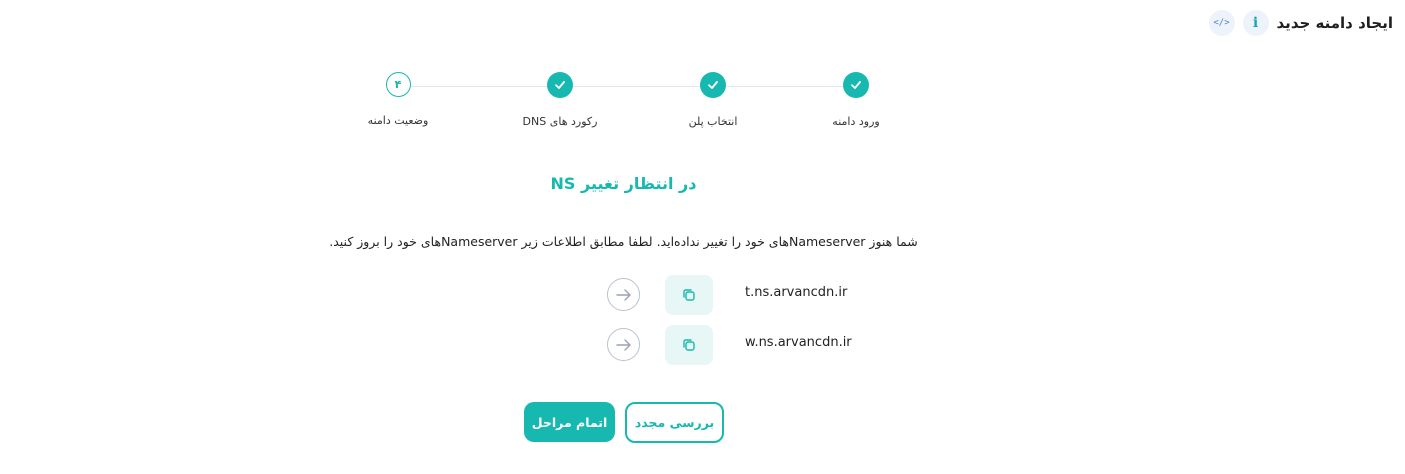  Describe the element at coordinates (713, 121) in the screenshot. I see `step-label: انتخاب پلن` at that location.